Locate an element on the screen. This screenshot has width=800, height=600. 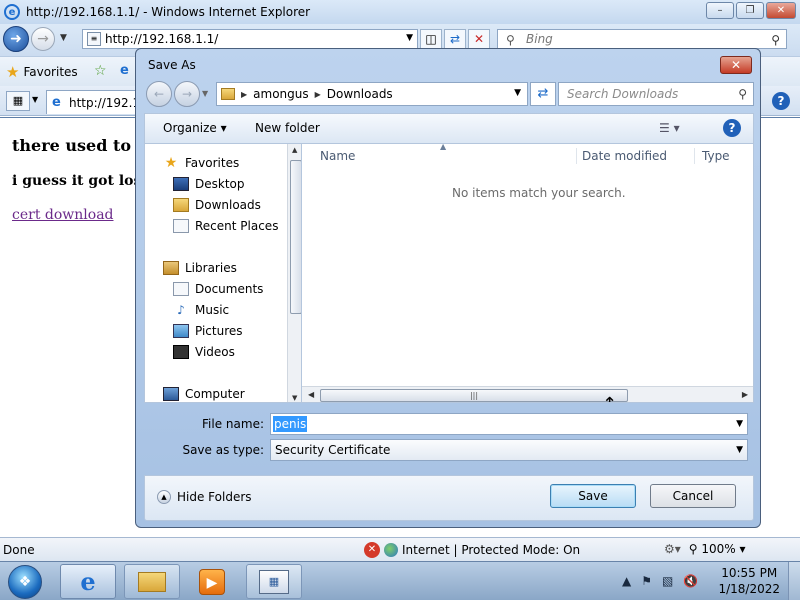
address-text: http://192.168.1.1/ is located at coordinates (161, 39).